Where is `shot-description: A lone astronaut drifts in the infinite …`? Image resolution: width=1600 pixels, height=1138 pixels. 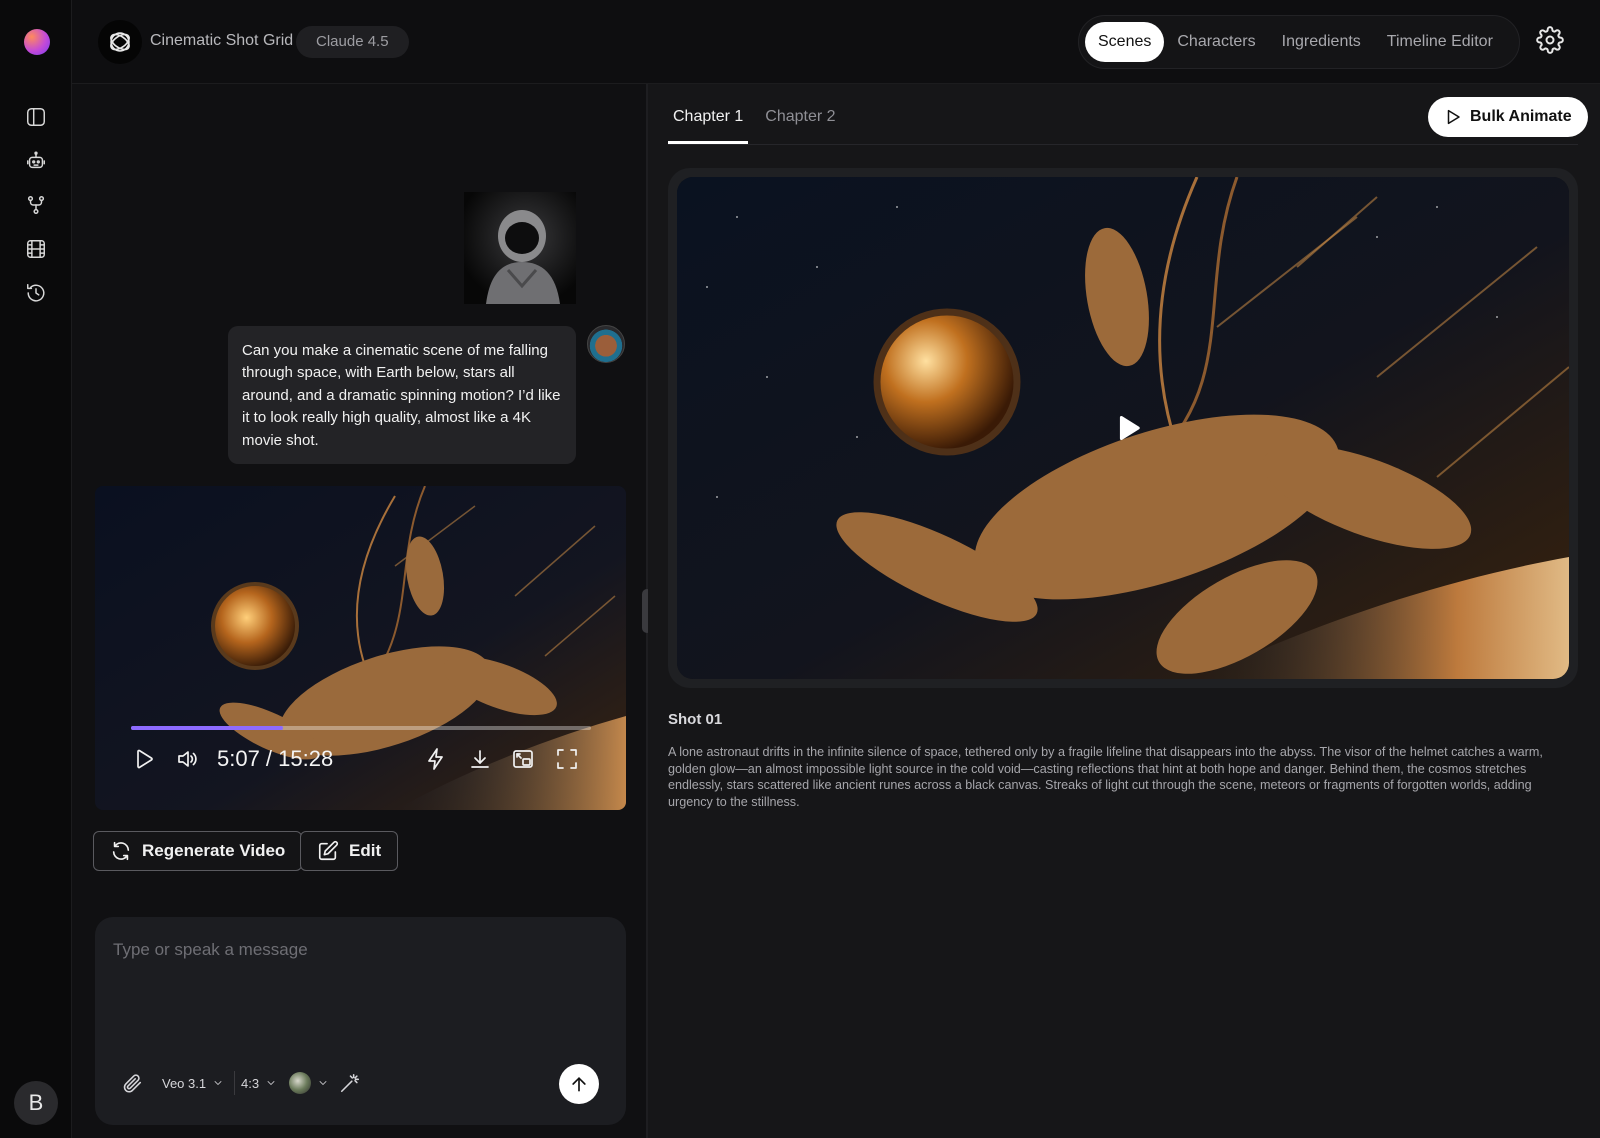 shot-description: A lone astronaut drifts in the infinite … is located at coordinates (1105, 777).